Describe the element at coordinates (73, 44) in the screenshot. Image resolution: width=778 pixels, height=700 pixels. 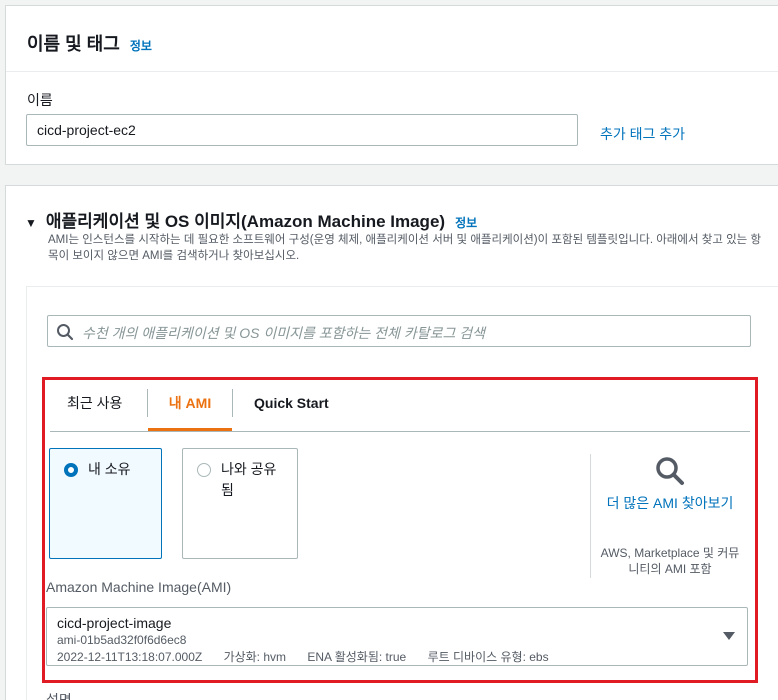
I see `name-section-title: 이름 및 태그` at that location.